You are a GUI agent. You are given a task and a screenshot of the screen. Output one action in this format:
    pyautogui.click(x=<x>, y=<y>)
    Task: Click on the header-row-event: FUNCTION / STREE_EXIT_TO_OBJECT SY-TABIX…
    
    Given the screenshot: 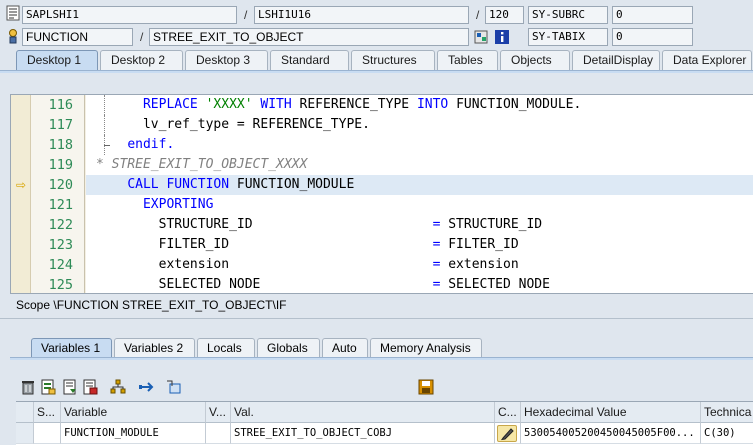 What is the action you would take?
    pyautogui.click(x=376, y=38)
    